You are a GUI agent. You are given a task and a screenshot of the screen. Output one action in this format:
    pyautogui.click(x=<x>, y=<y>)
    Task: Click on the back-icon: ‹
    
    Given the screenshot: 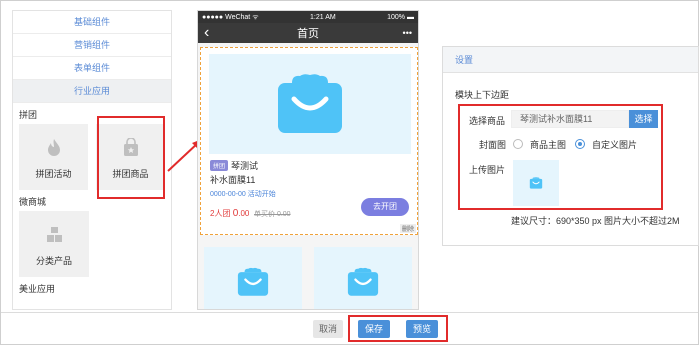 What is the action you would take?
    pyautogui.click(x=206, y=33)
    